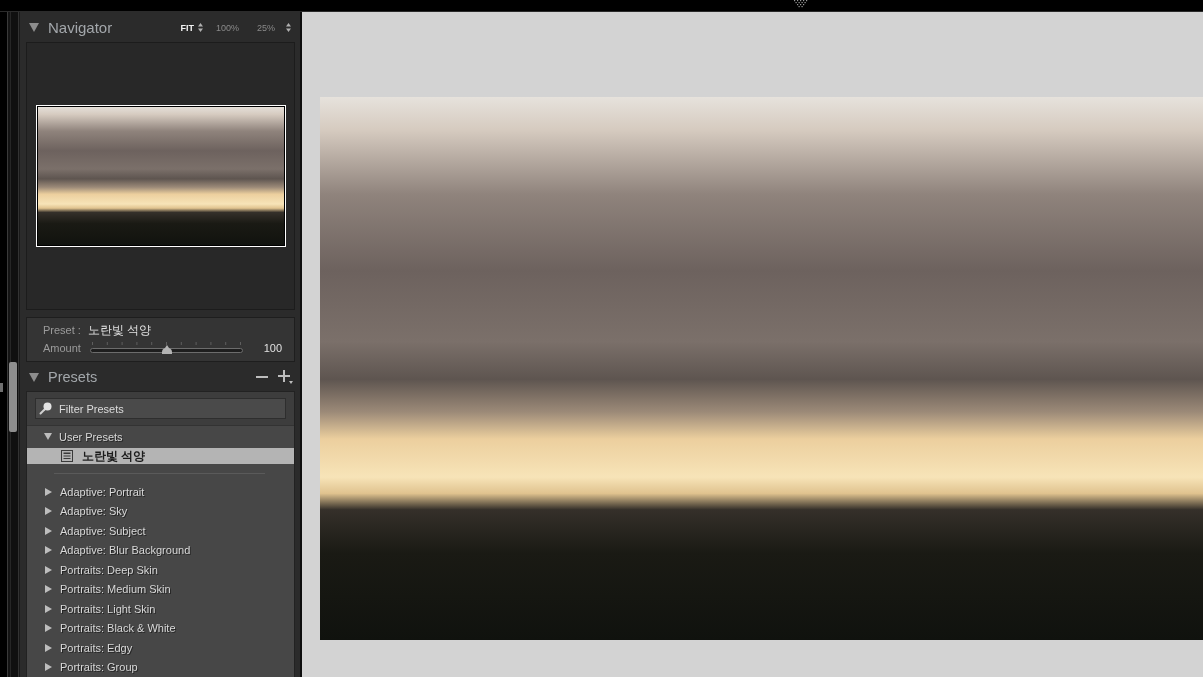 Image resolution: width=1203 pixels, height=677 pixels. Describe the element at coordinates (160, 667) in the screenshot. I see `preset-folder: Portraits: Group` at that location.